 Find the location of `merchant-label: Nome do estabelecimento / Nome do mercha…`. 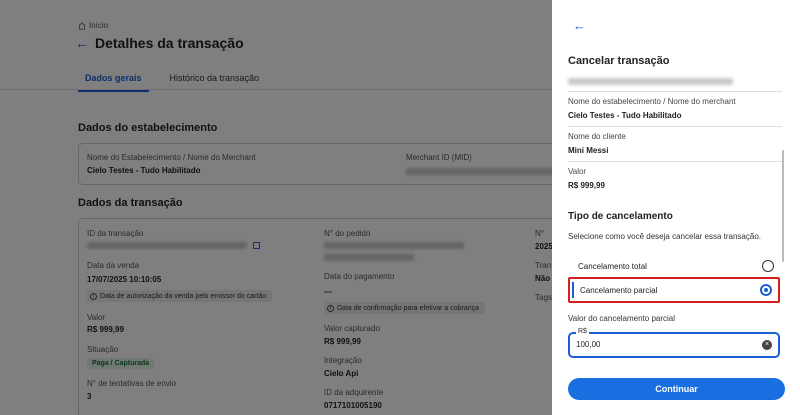

merchant-label: Nome do estabelecimento / Nome do mercha… is located at coordinates (652, 101).